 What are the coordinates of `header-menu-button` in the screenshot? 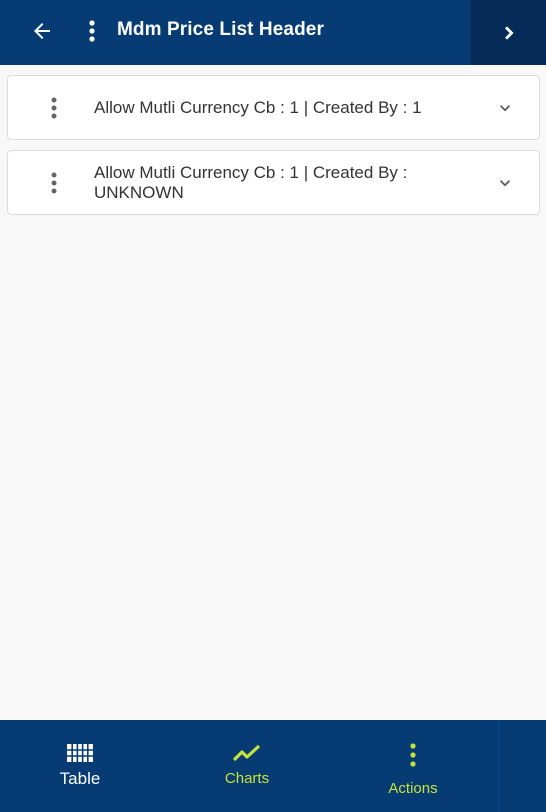 It's located at (92, 31).